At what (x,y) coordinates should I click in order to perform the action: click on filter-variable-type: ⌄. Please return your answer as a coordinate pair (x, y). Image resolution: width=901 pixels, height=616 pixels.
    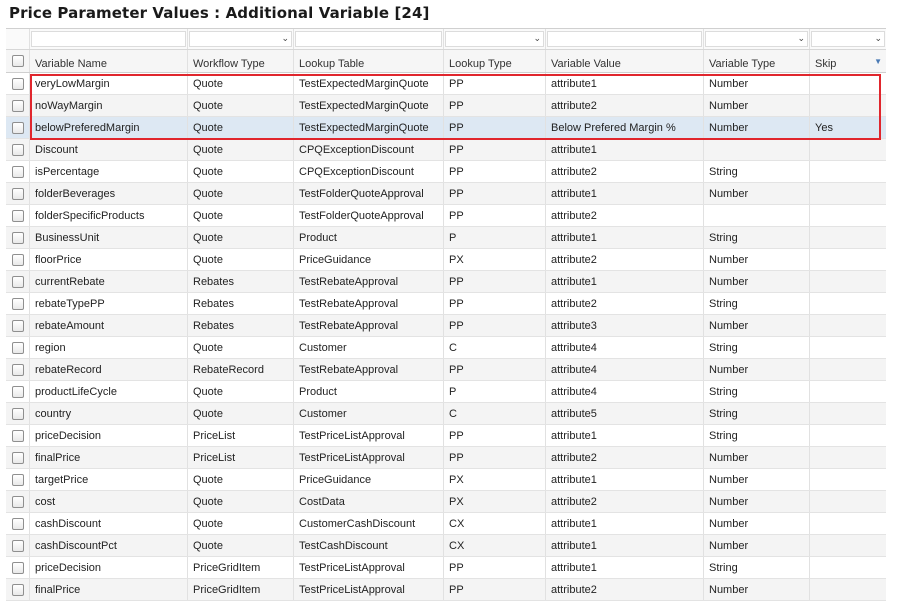
    Looking at the image, I should click on (757, 39).